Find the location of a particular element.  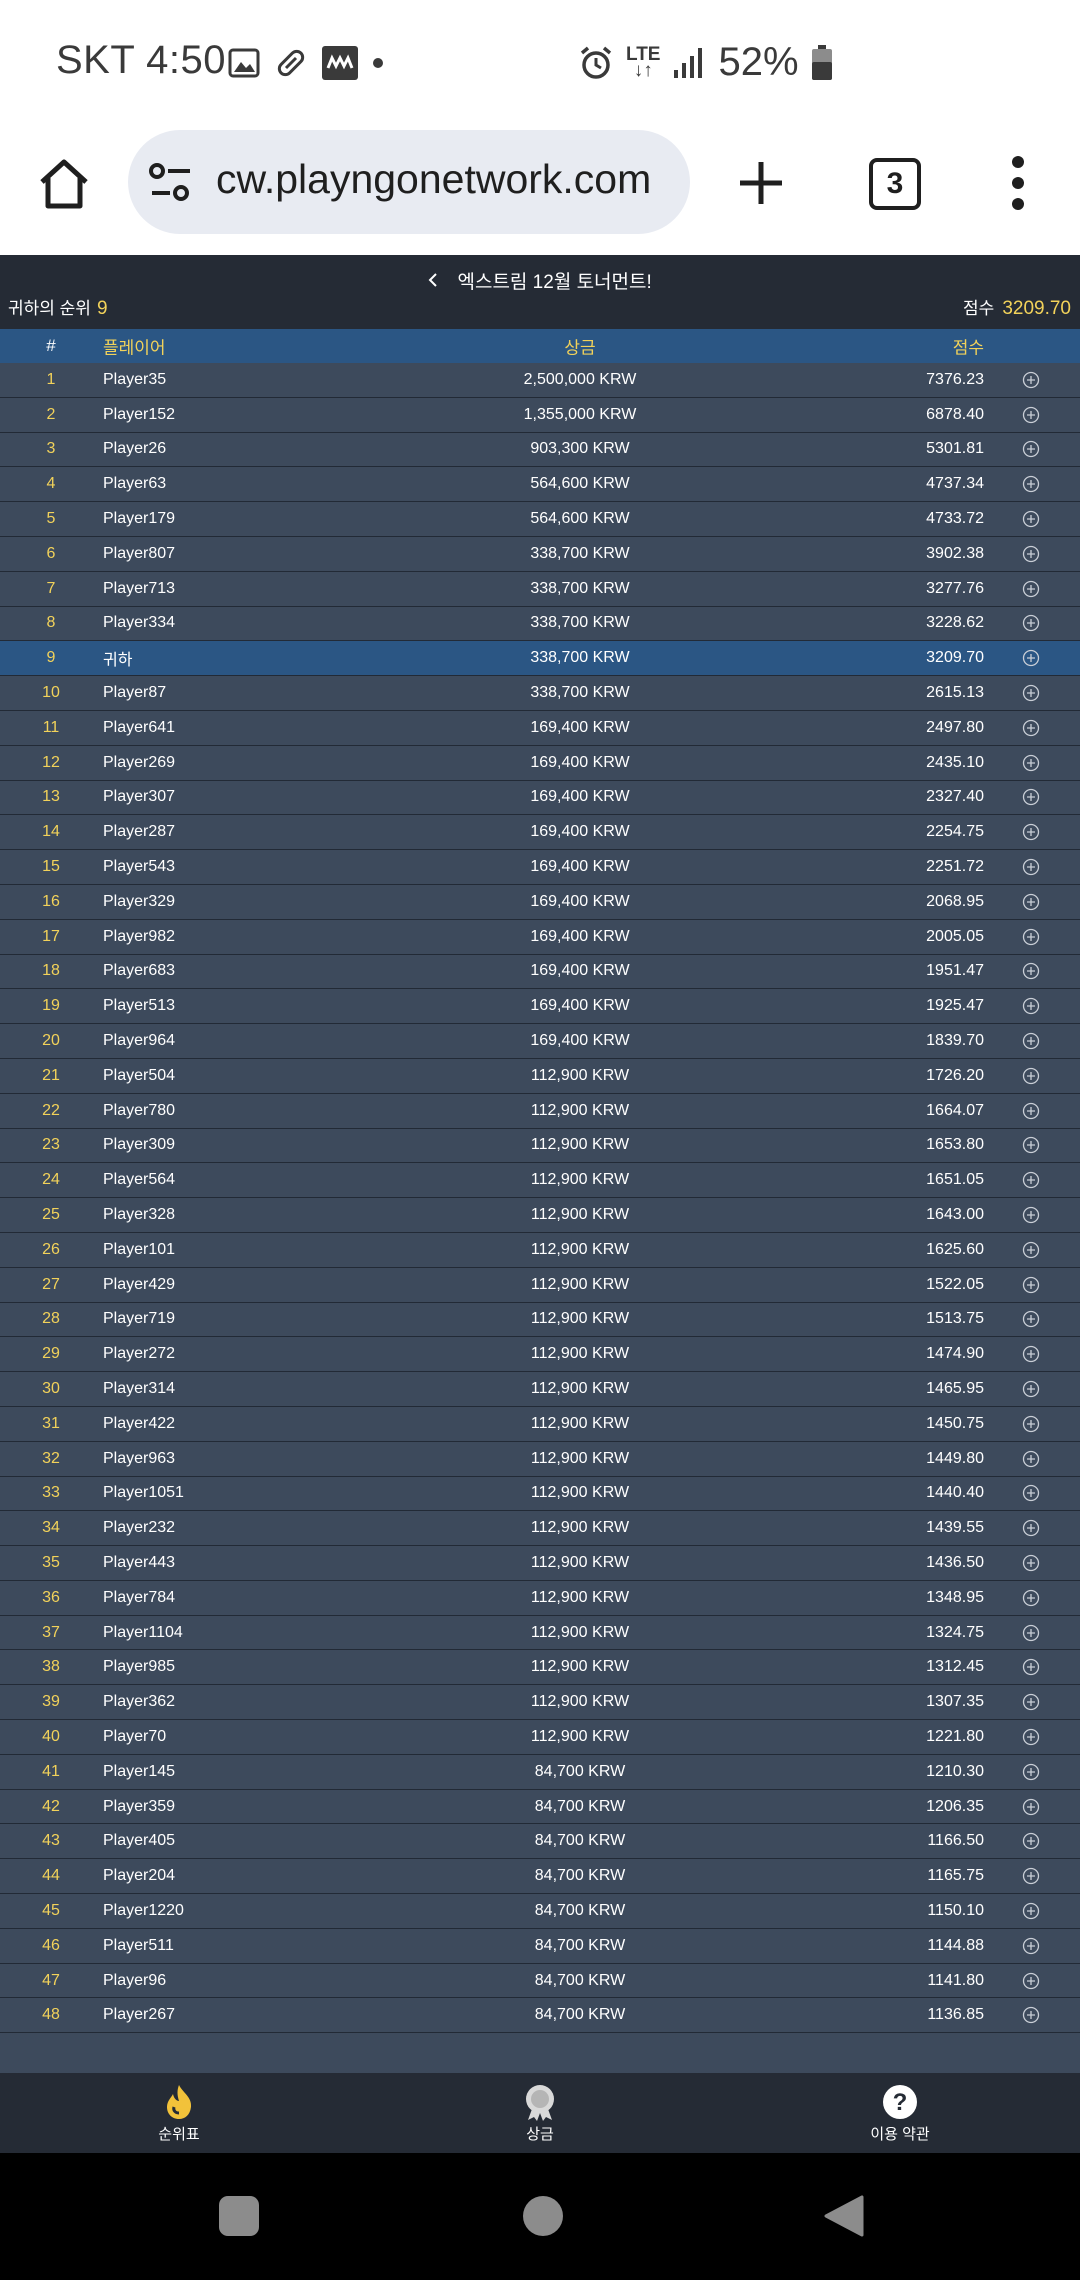

row-player: Player359 is located at coordinates (139, 1806).